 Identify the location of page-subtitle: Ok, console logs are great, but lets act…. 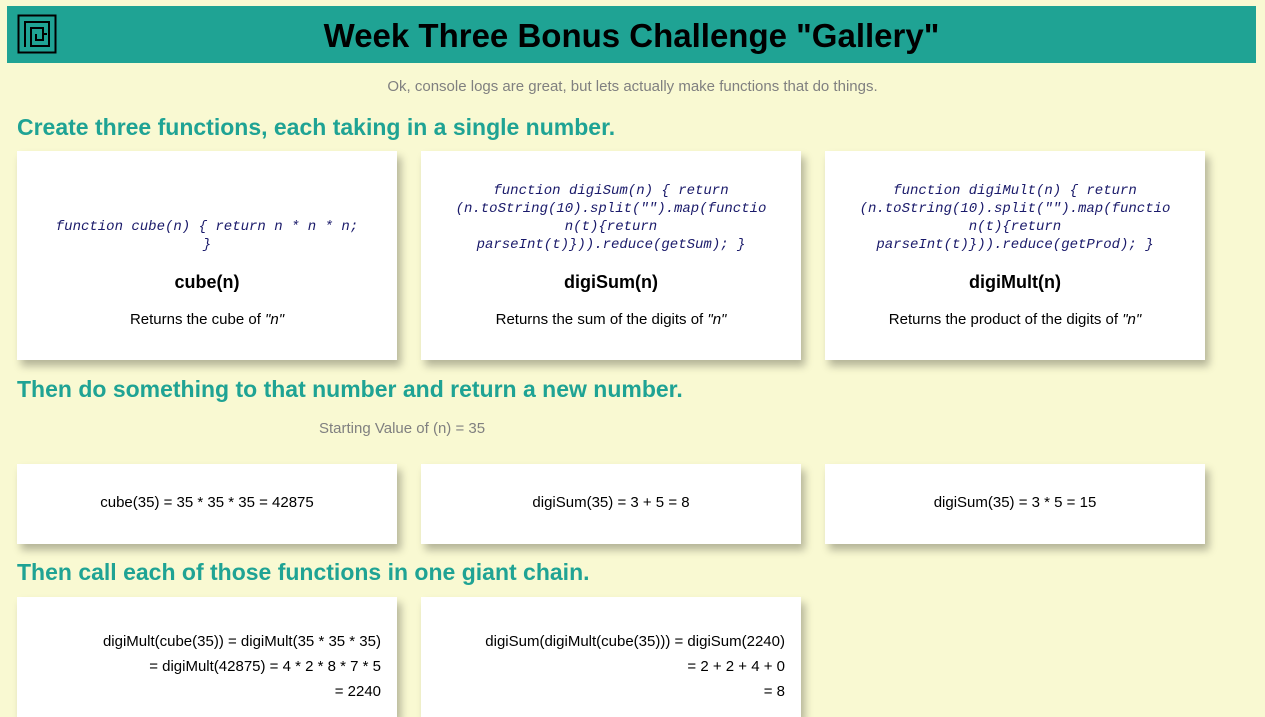
(632, 86).